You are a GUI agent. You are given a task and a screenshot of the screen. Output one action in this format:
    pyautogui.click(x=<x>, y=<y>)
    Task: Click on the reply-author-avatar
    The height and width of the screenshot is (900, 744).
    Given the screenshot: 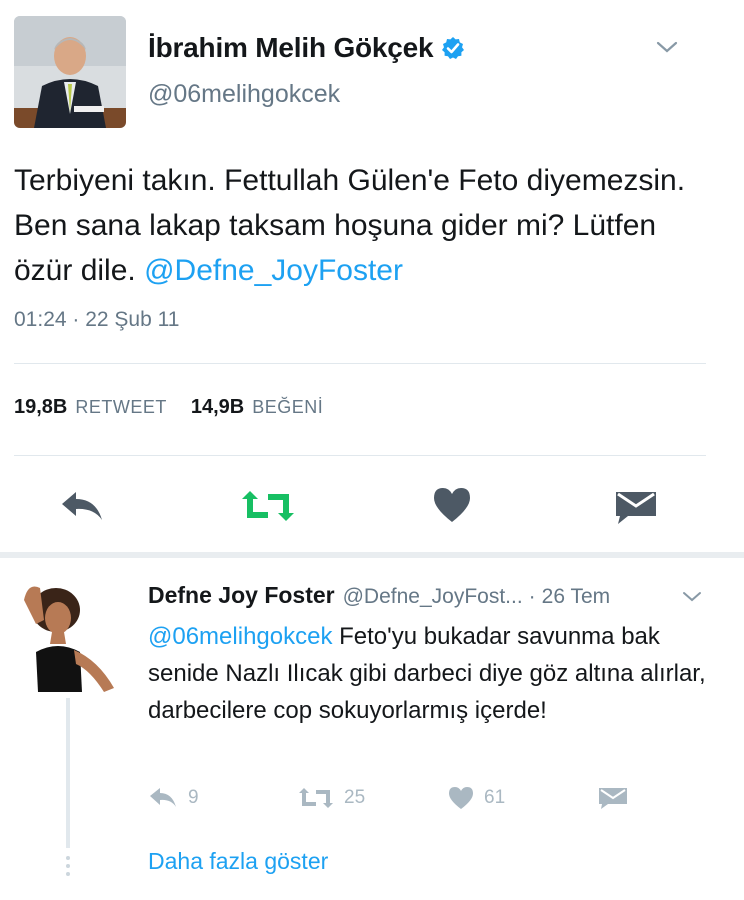 What is the action you would take?
    pyautogui.click(x=67, y=636)
    